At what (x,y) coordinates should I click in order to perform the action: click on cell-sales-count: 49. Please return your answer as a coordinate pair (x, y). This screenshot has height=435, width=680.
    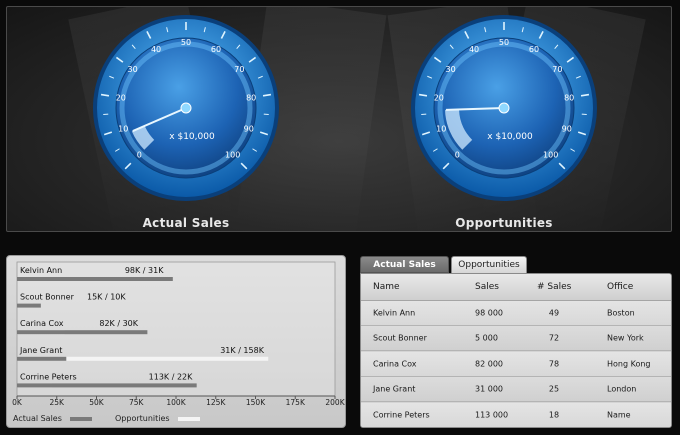
    Looking at the image, I should click on (554, 313).